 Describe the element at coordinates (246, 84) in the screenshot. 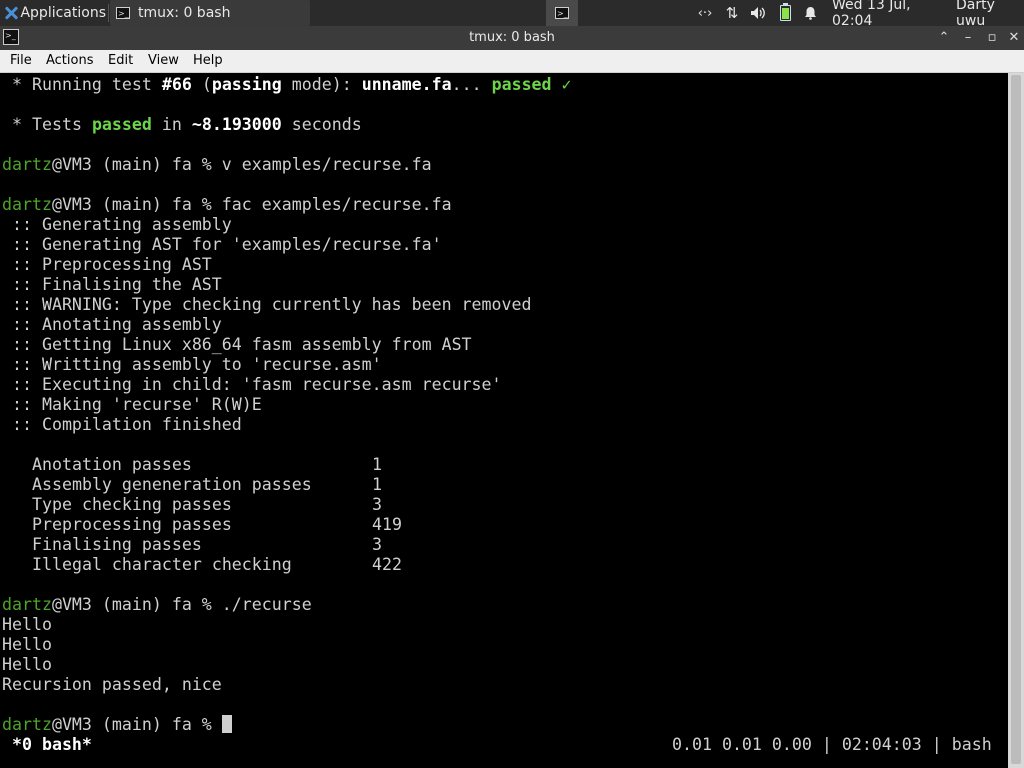

I see `mode-word: passing` at that location.